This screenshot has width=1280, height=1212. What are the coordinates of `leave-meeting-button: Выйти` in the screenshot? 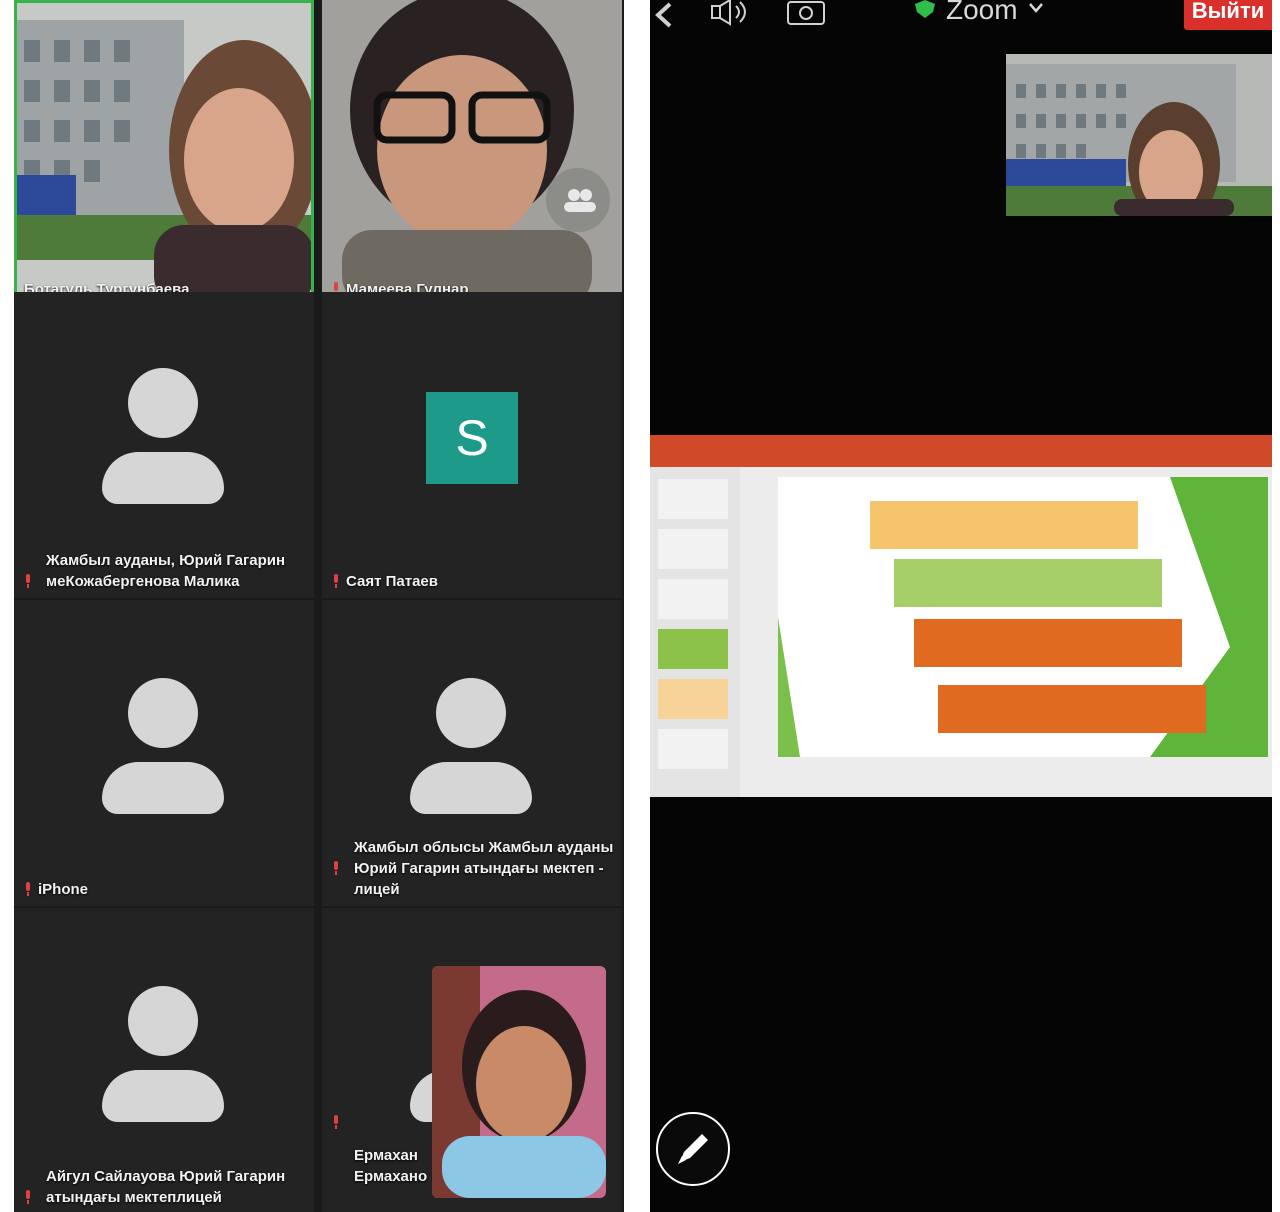 It's located at (1228, 15).